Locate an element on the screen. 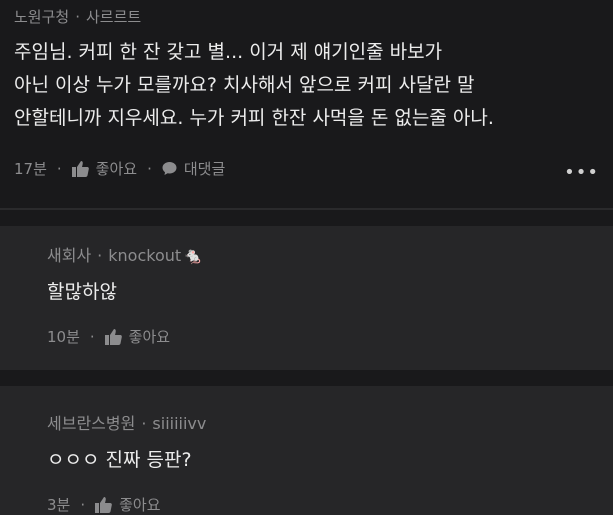 Image resolution: width=613 pixels, height=515 pixels. reply-actions: 10분 · 좋아요 is located at coordinates (108, 336).